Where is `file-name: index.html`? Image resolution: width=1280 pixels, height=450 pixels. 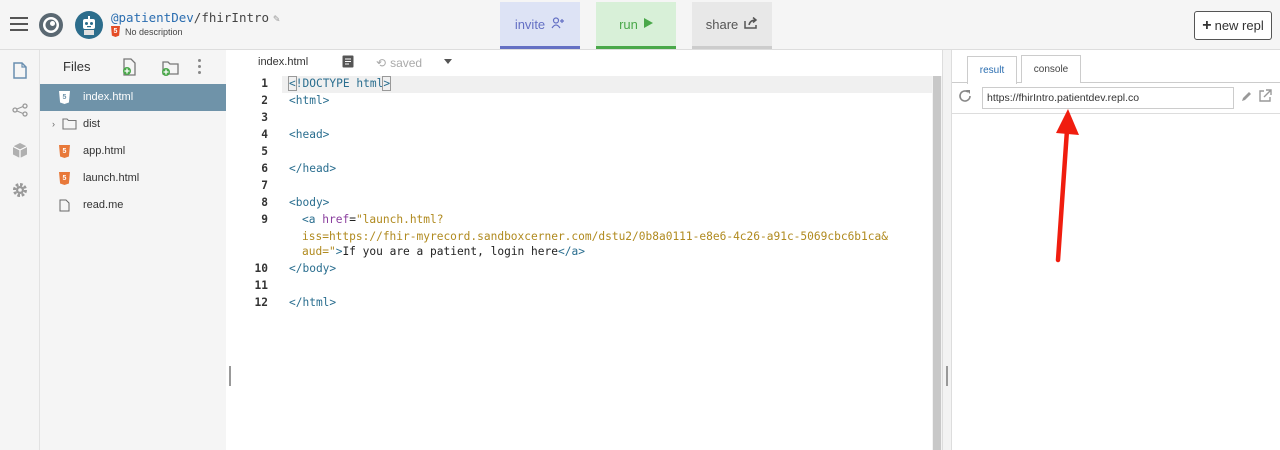 file-name: index.html is located at coordinates (108, 97).